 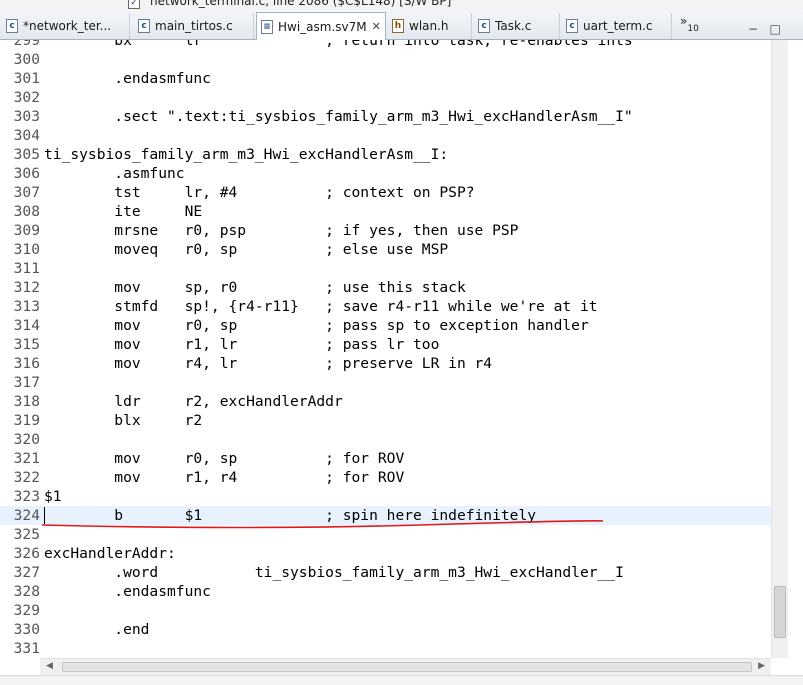 What do you see at coordinates (385, 439) in the screenshot?
I see `code-line: 320` at bounding box center [385, 439].